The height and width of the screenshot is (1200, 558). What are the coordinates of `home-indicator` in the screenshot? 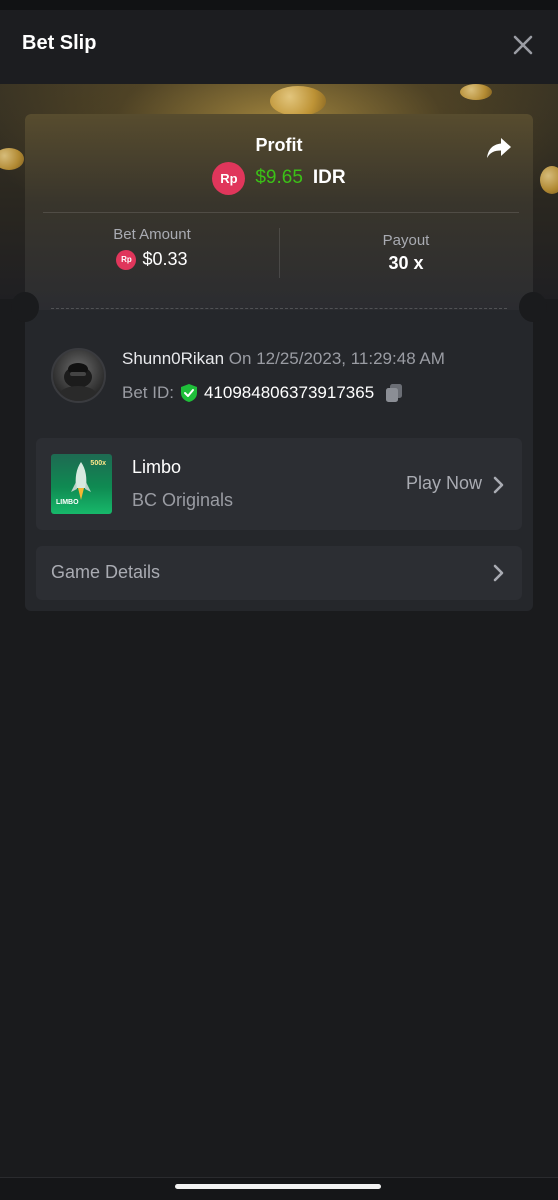 It's located at (278, 1186).